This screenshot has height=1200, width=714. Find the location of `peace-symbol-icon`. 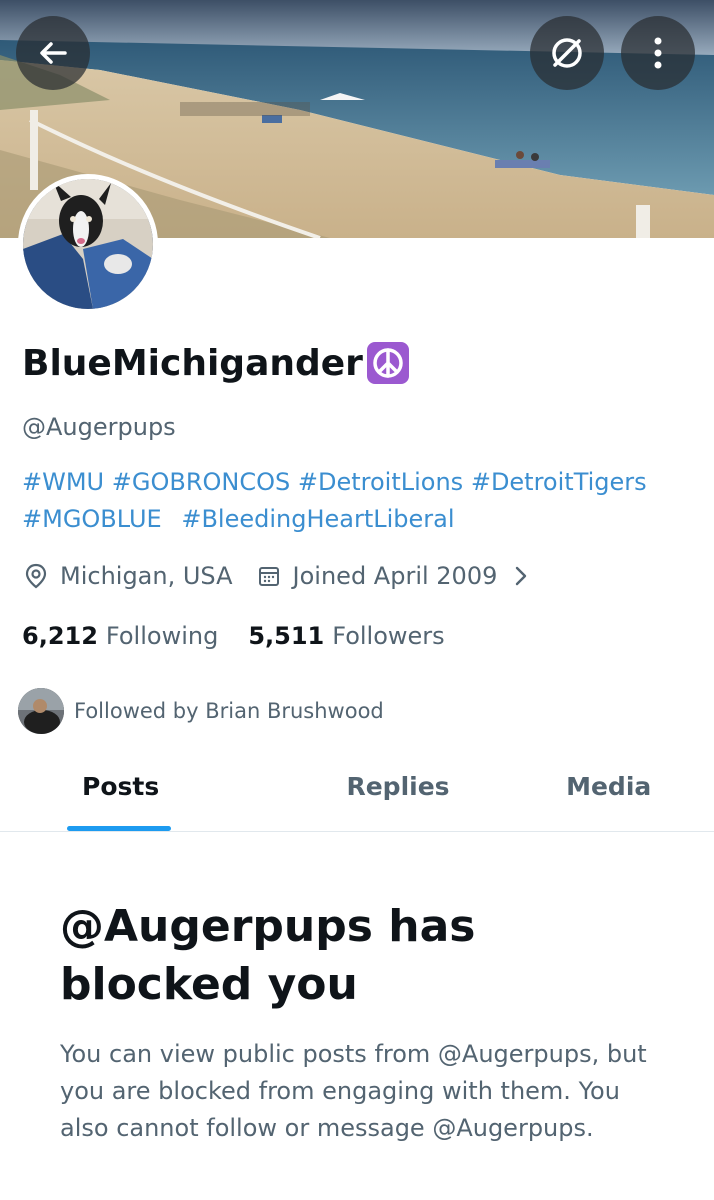

peace-symbol-icon is located at coordinates (387, 363).